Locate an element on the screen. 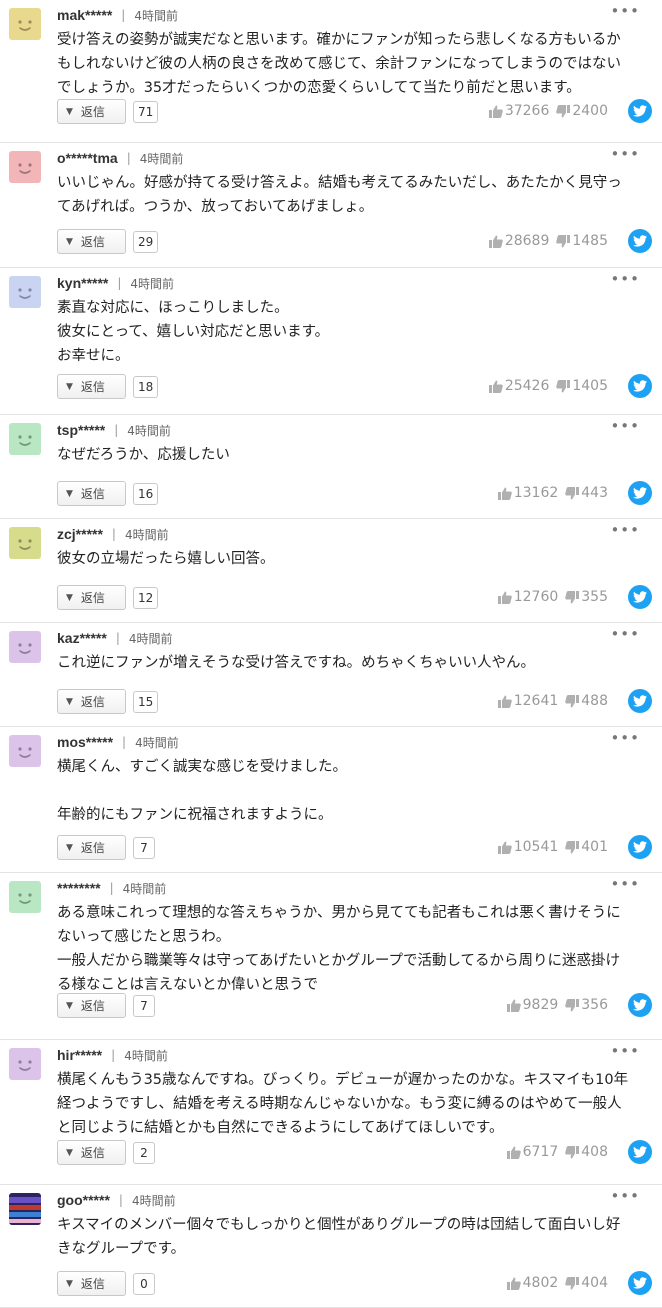 This screenshot has height=1308, width=662. reply-count: 2 is located at coordinates (144, 1153).